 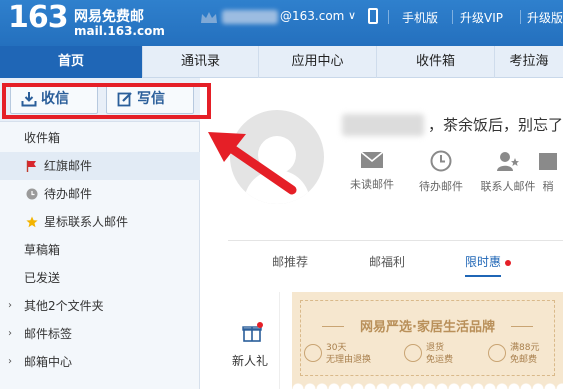 I want to click on folder-label: 草稿箱, so click(x=42, y=250).